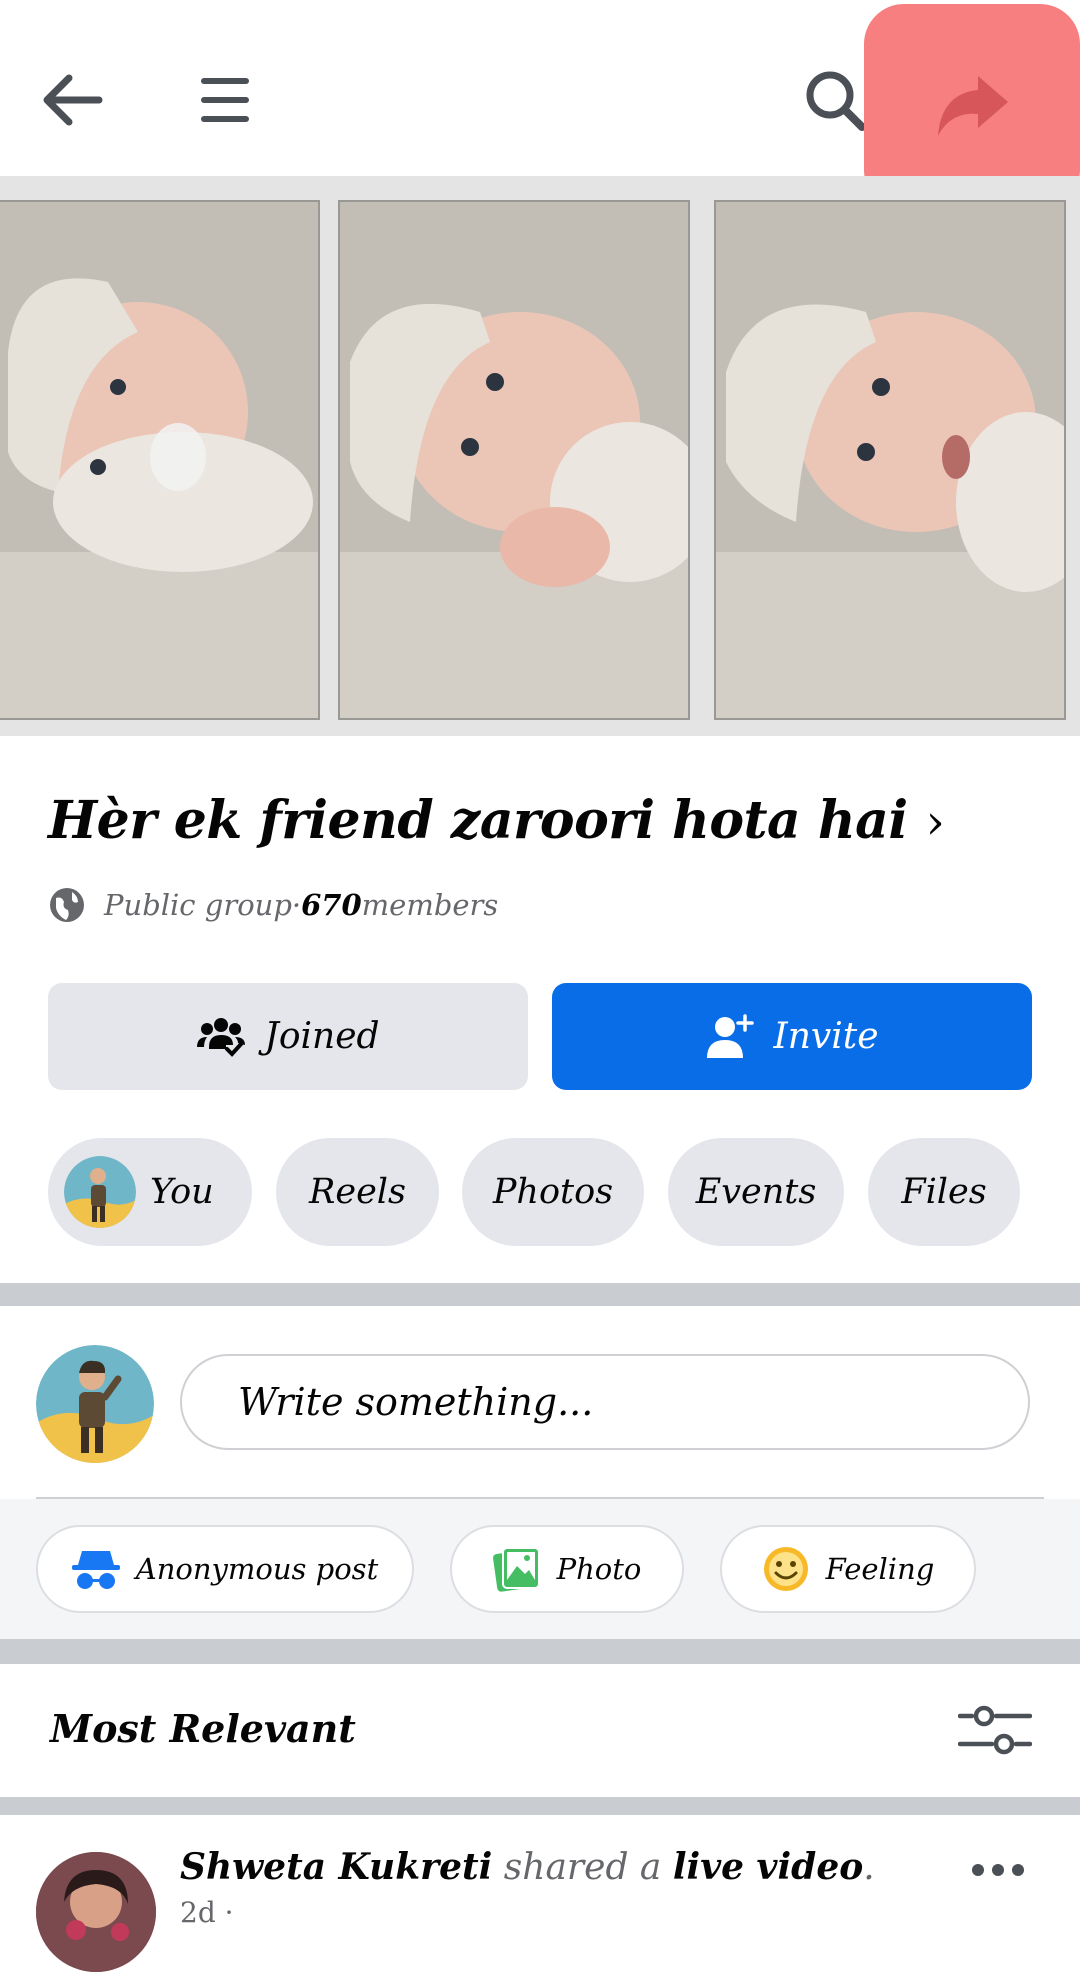 The height and width of the screenshot is (1972, 1080). Describe the element at coordinates (599, 1569) in the screenshot. I see `photo-label: Photo` at that location.